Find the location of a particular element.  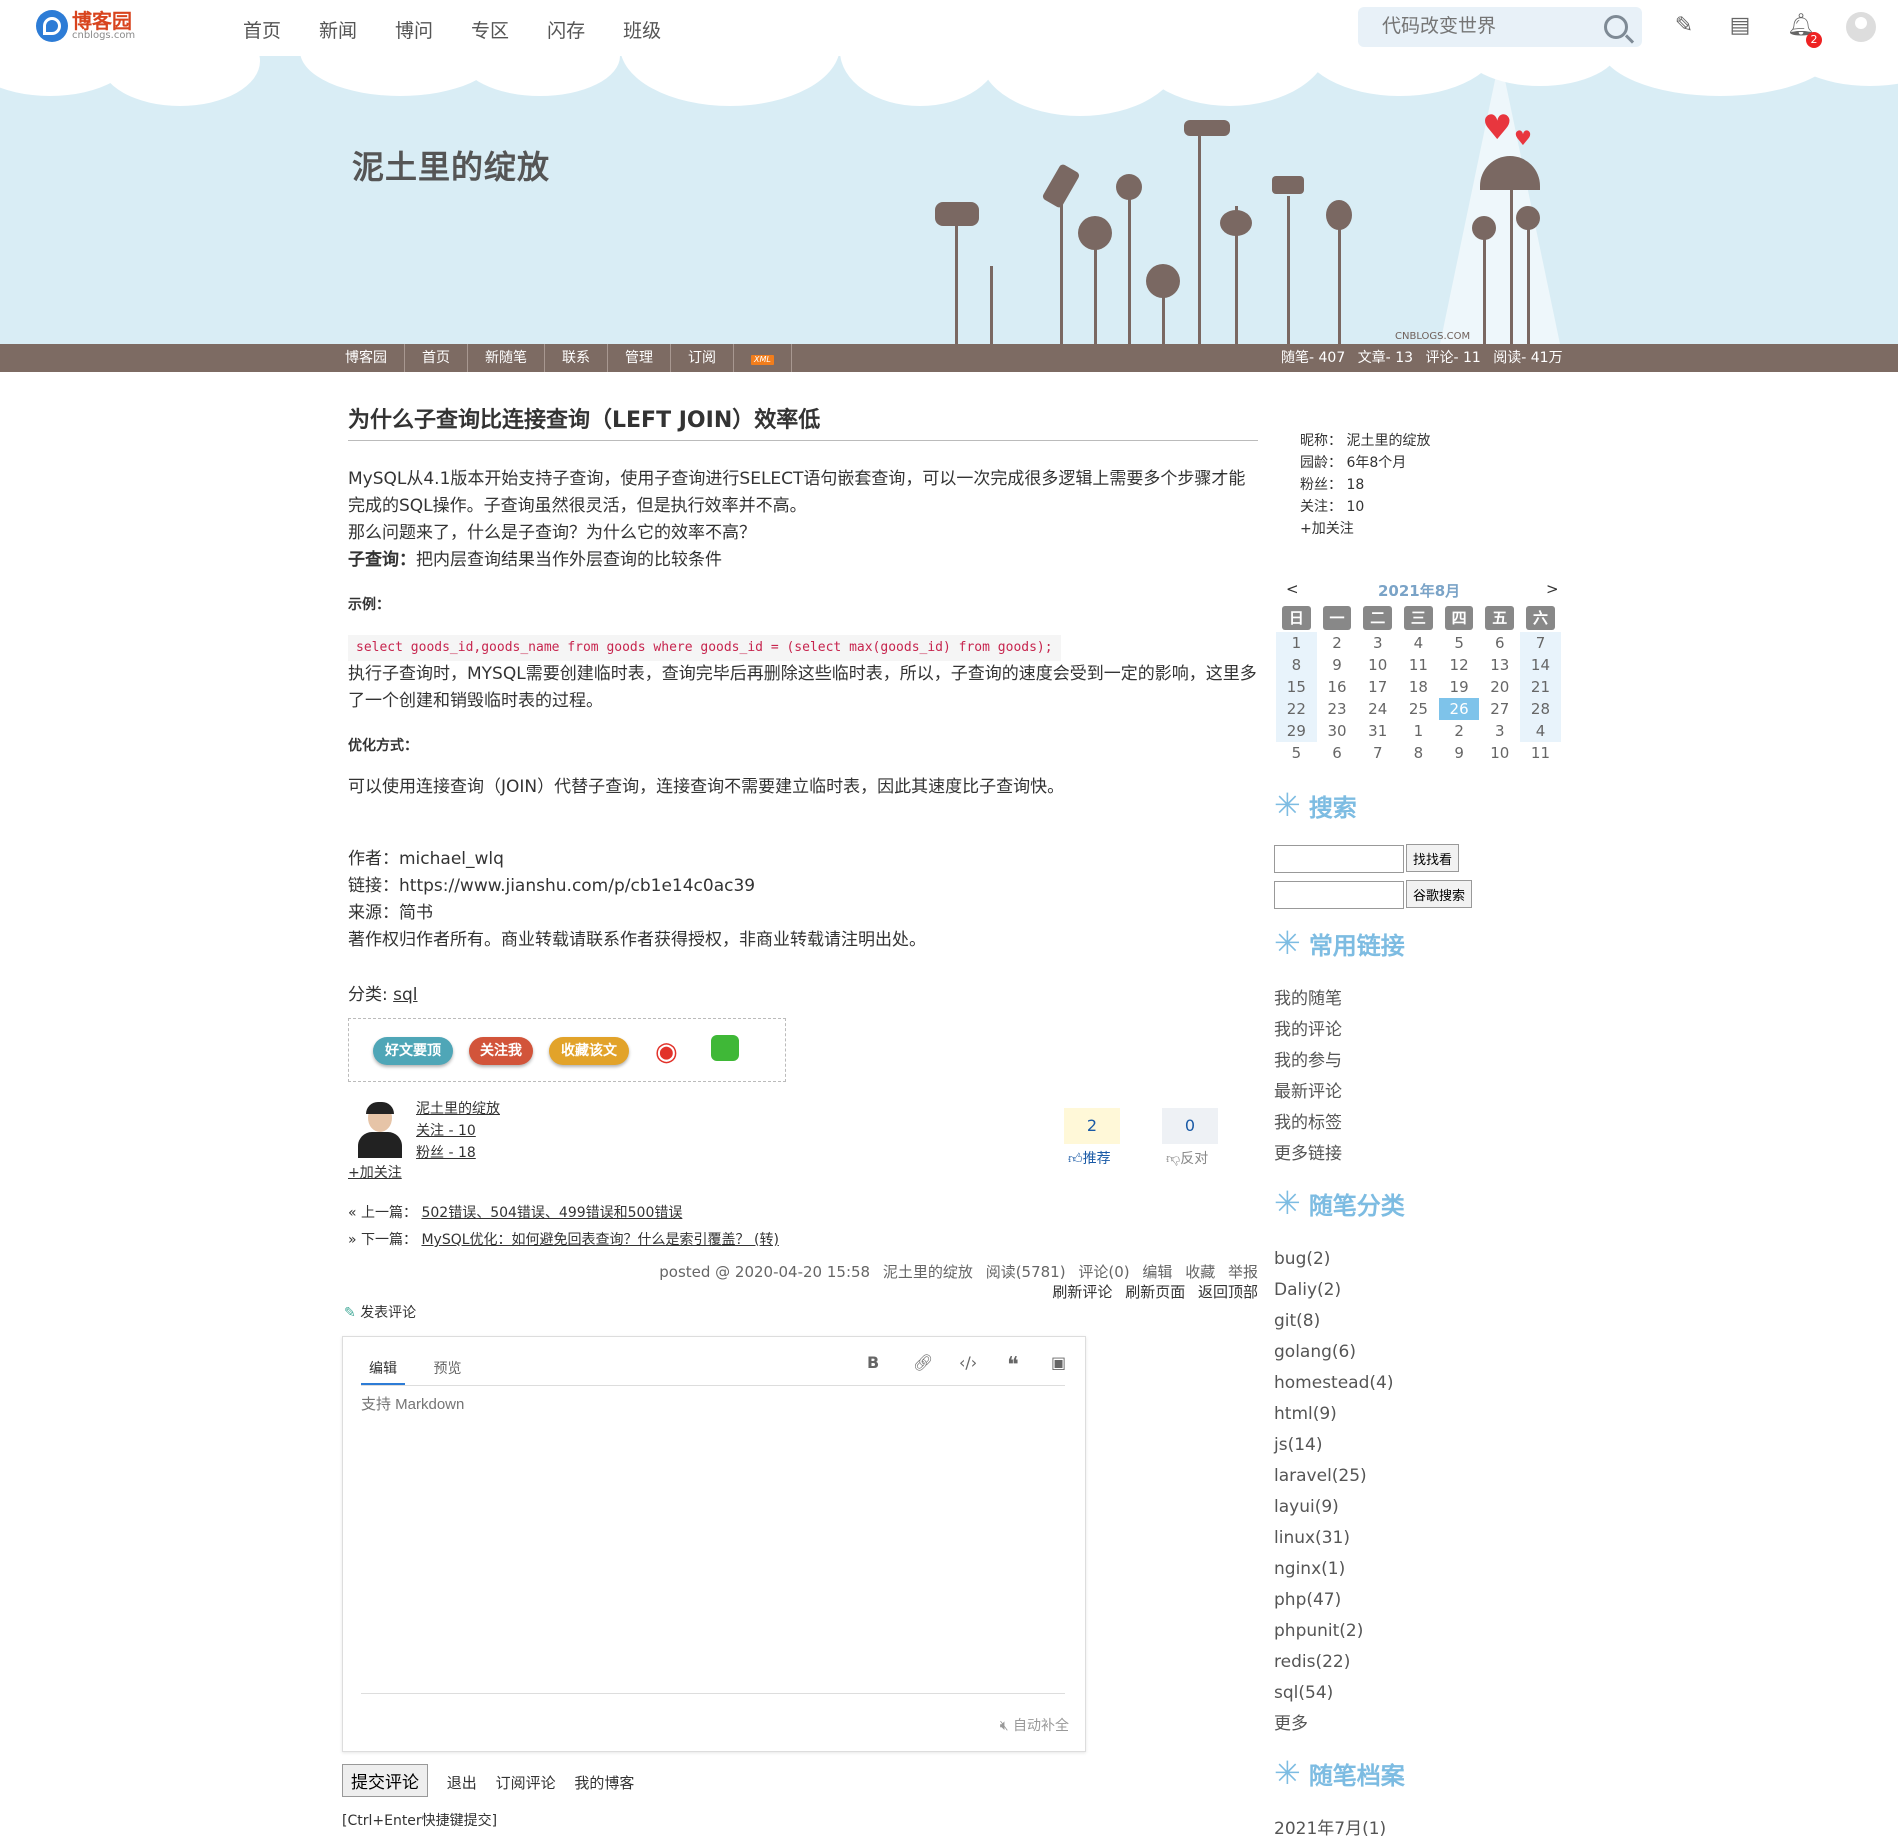

category-item: phpunit(2) is located at coordinates (1333, 1631).